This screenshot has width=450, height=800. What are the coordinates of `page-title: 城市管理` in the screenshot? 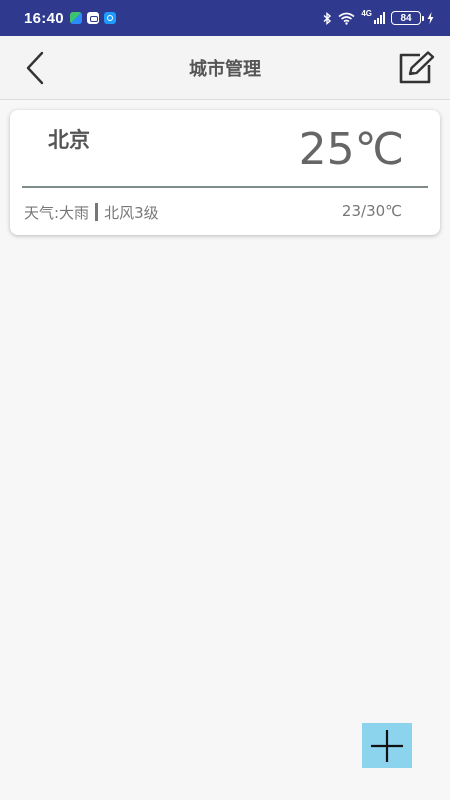 It's located at (225, 69).